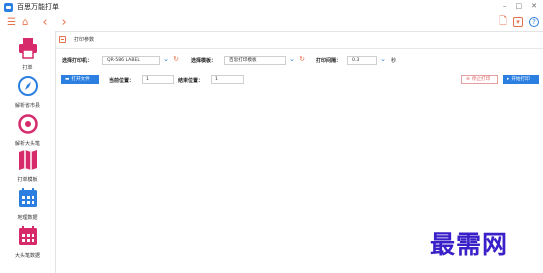  Describe the element at coordinates (243, 60) in the screenshot. I see `template-value: 百思打印模板` at that location.